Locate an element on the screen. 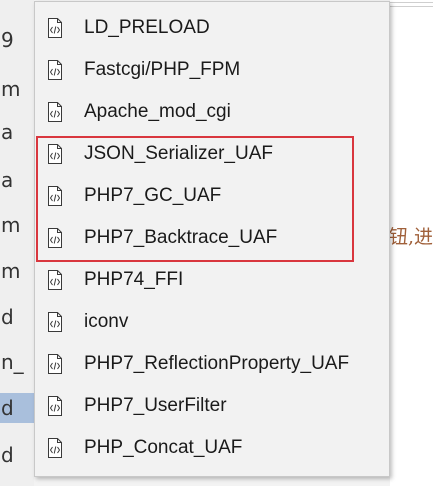 This screenshot has height=486, width=433. background-list-panel: 9 m a a m m d n_ d d is located at coordinates (17, 243).